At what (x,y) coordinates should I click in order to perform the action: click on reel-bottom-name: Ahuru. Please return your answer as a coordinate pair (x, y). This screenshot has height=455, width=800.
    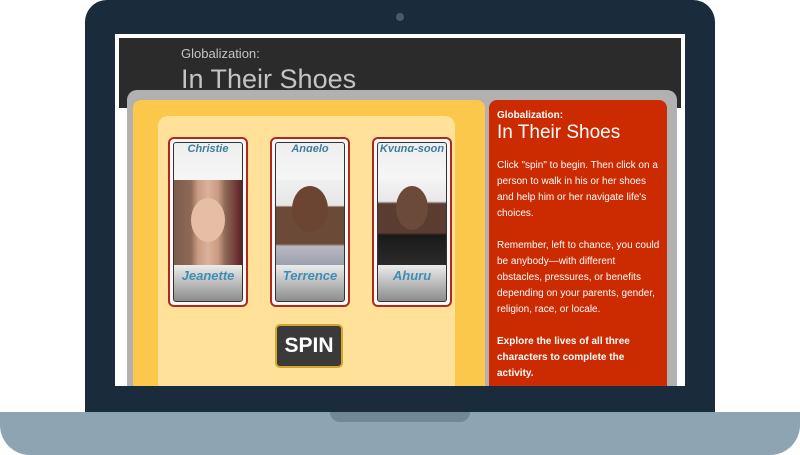
    Looking at the image, I should click on (412, 275).